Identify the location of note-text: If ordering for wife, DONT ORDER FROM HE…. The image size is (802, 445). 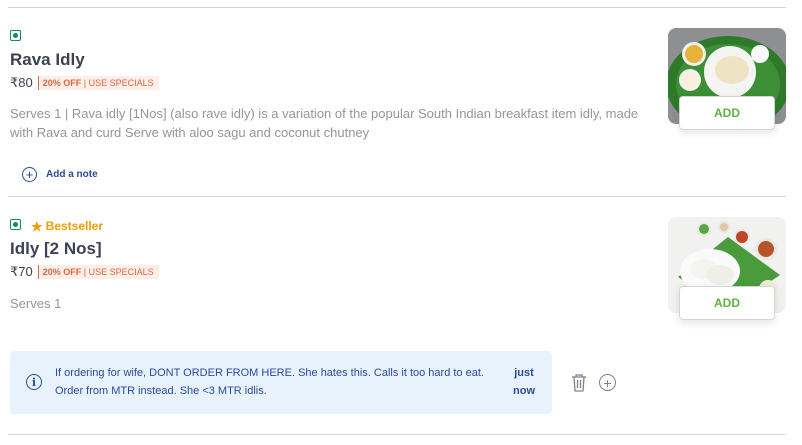
(269, 382).